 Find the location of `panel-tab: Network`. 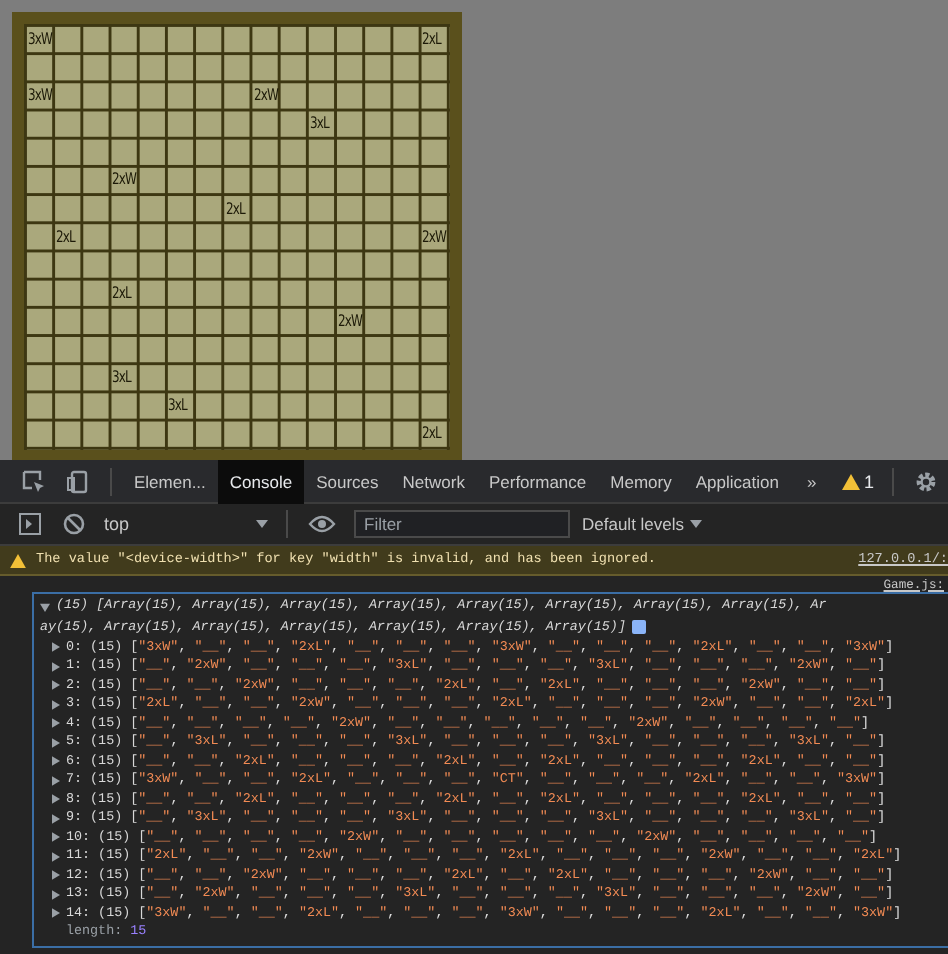

panel-tab: Network is located at coordinates (433, 481).